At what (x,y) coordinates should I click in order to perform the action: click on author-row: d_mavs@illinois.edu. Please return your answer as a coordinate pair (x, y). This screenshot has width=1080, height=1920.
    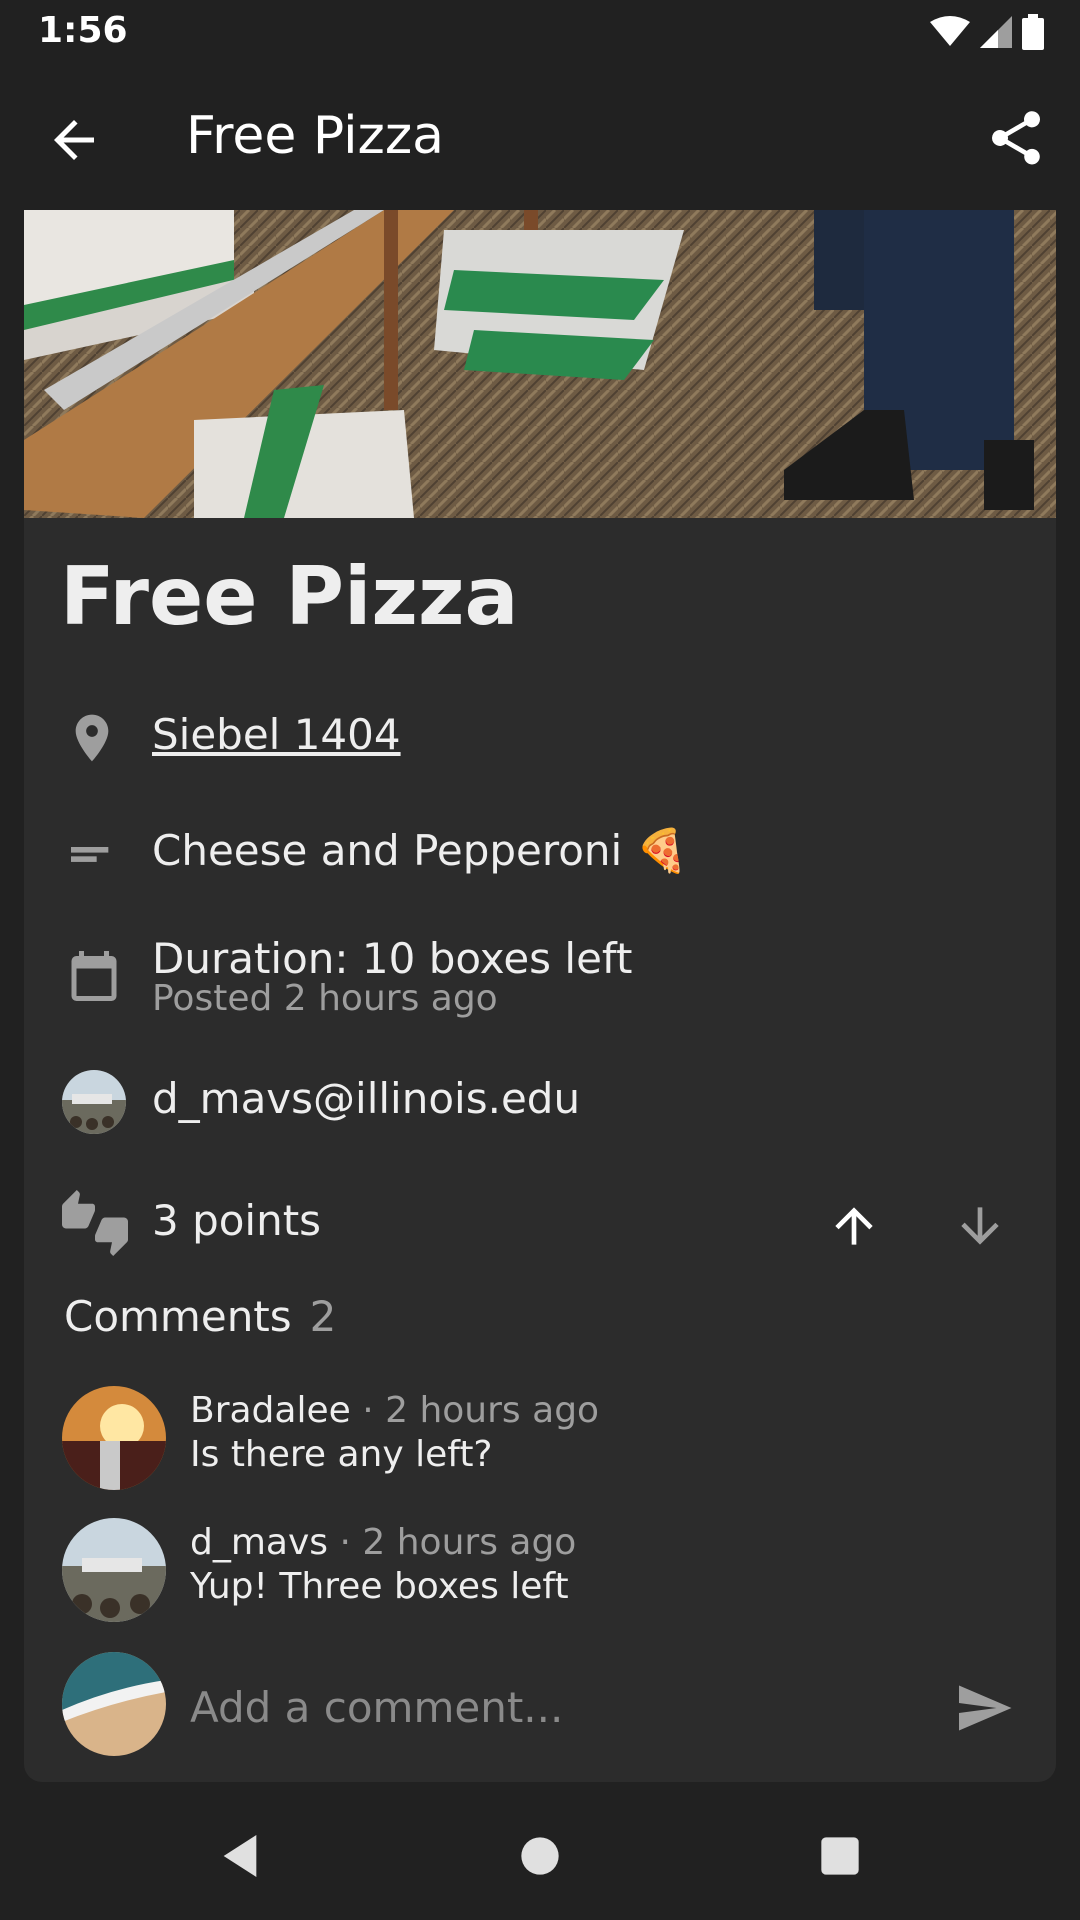
    Looking at the image, I should click on (540, 1102).